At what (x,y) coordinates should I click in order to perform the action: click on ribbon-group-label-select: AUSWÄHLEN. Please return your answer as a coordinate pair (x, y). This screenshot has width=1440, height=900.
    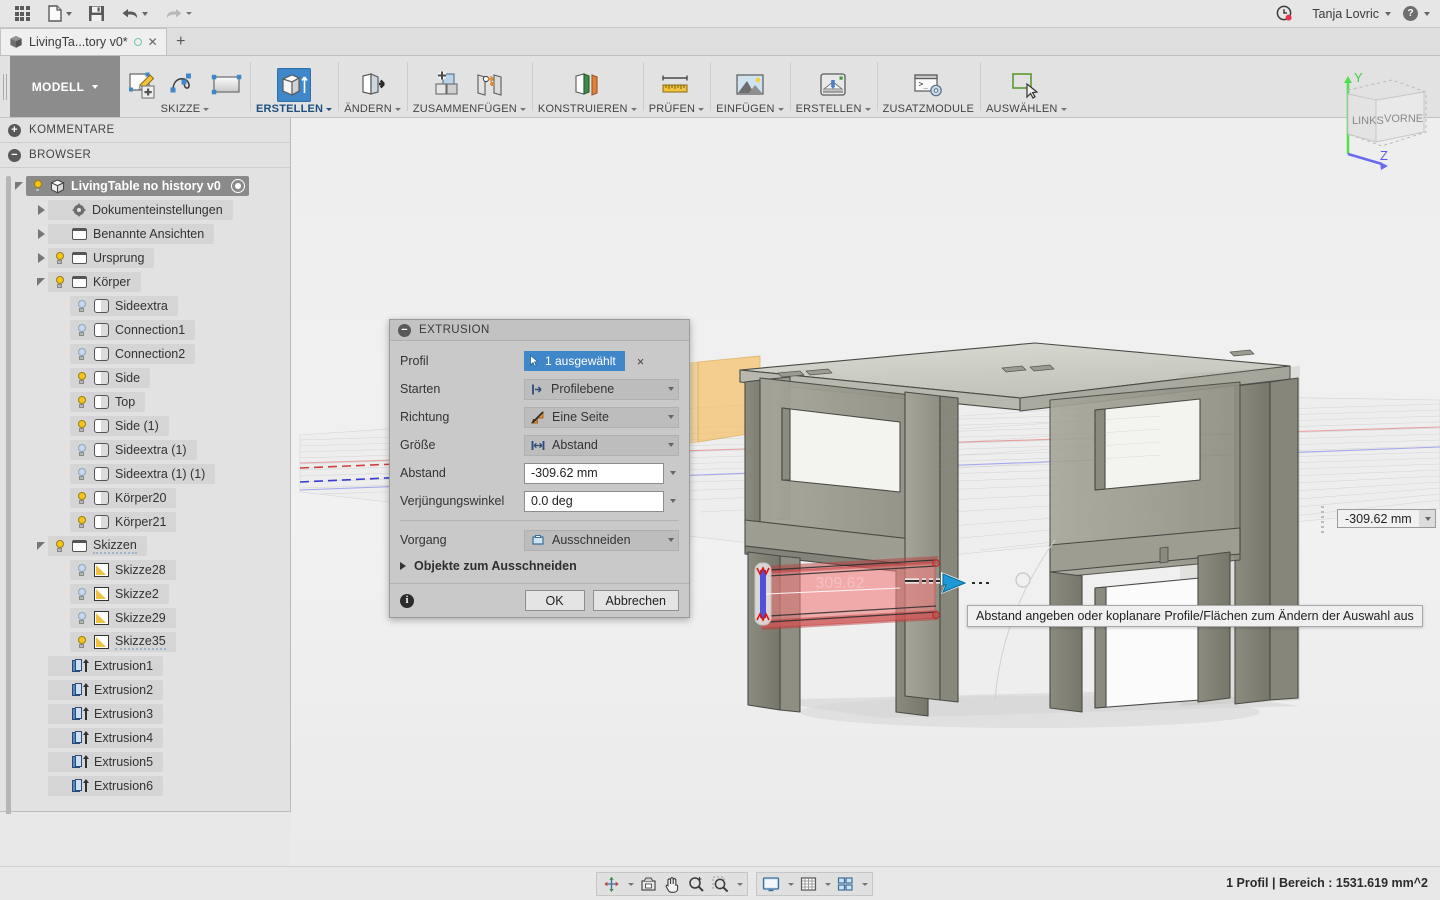
    Looking at the image, I should click on (1026, 109).